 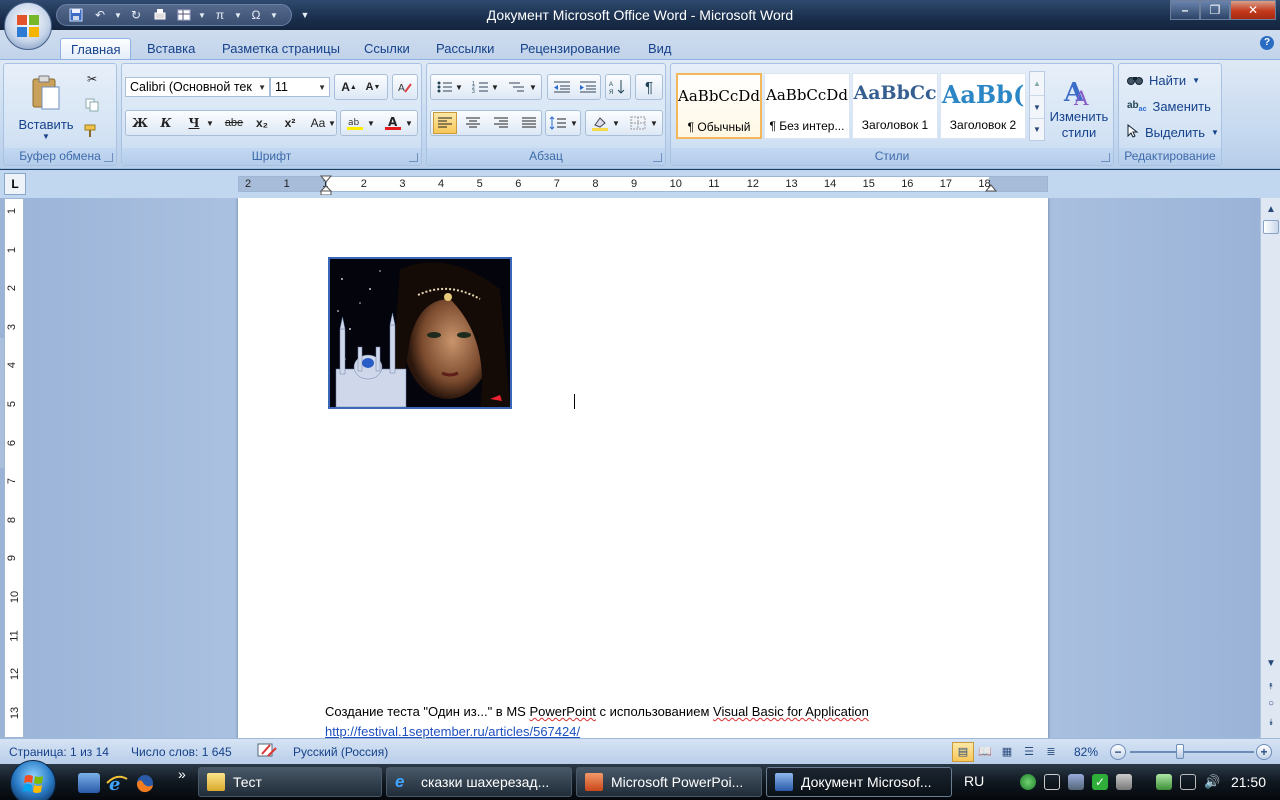 I want to click on replace-button: abac Заменить, so click(x=1169, y=106).